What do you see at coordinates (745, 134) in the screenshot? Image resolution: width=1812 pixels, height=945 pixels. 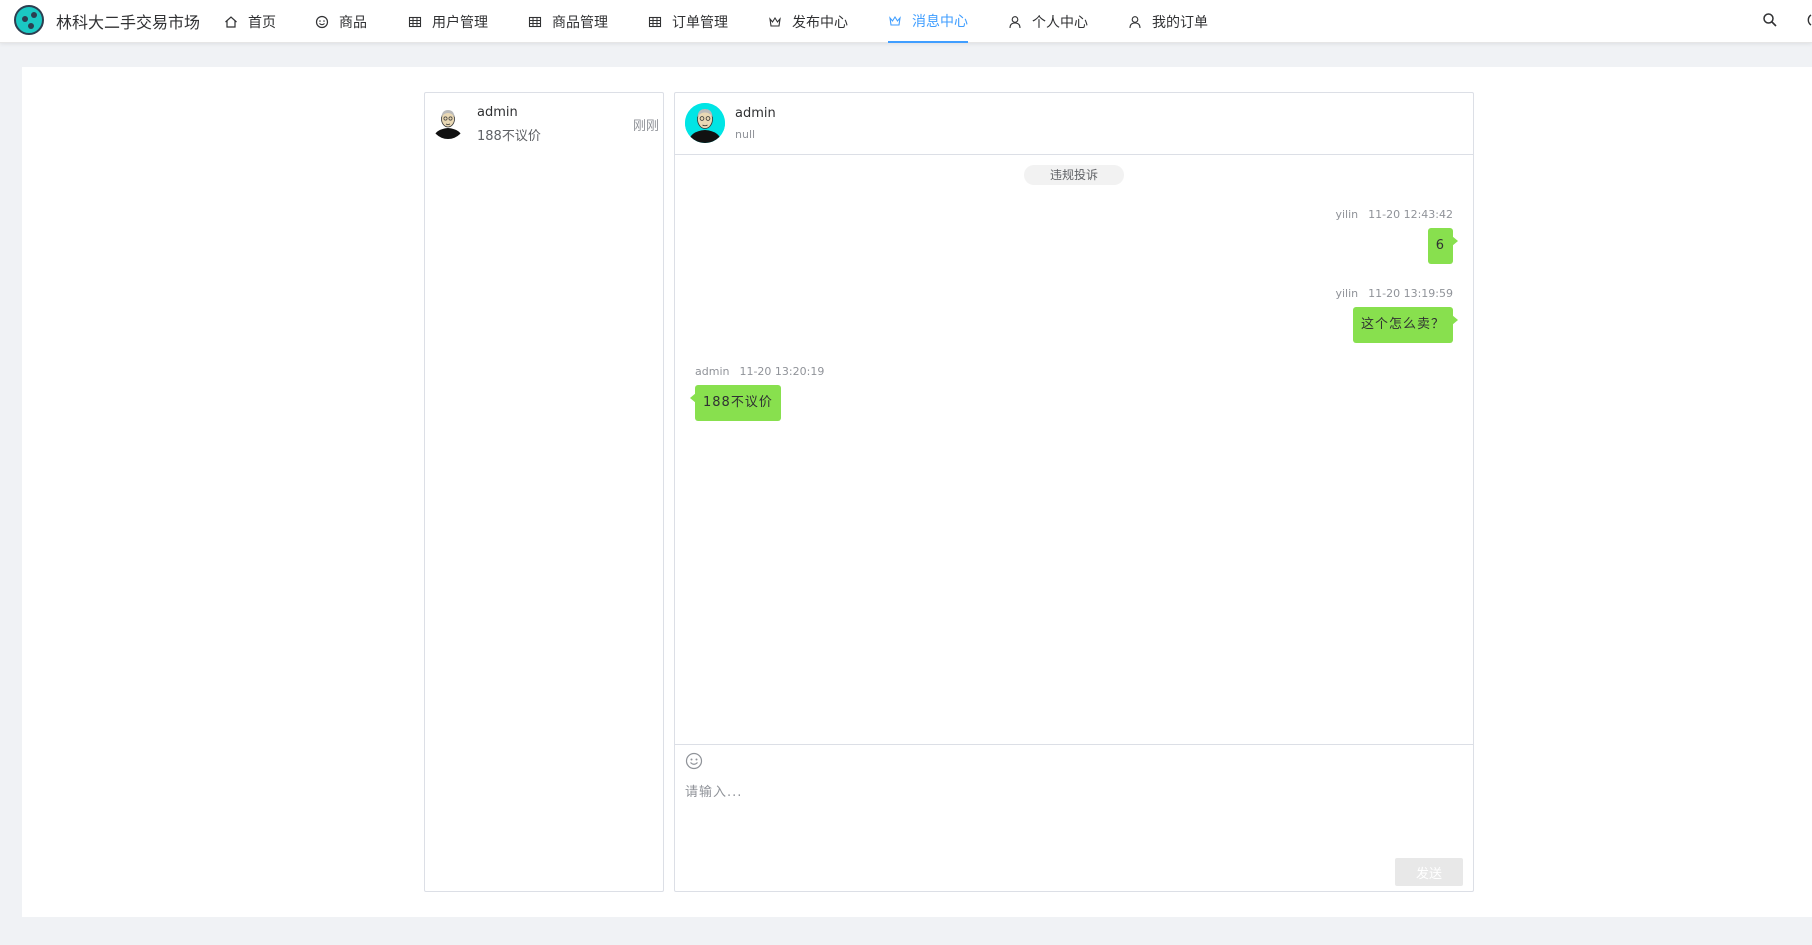 I see `chat-peer-status: null` at bounding box center [745, 134].